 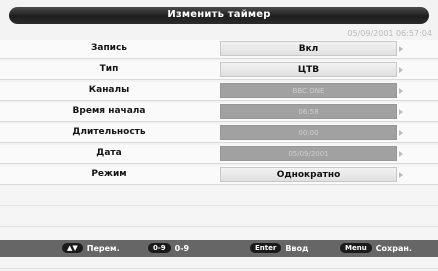 What do you see at coordinates (219, 91) in the screenshot?
I see `setting-row-channels: Каналы BBC ONE` at bounding box center [219, 91].